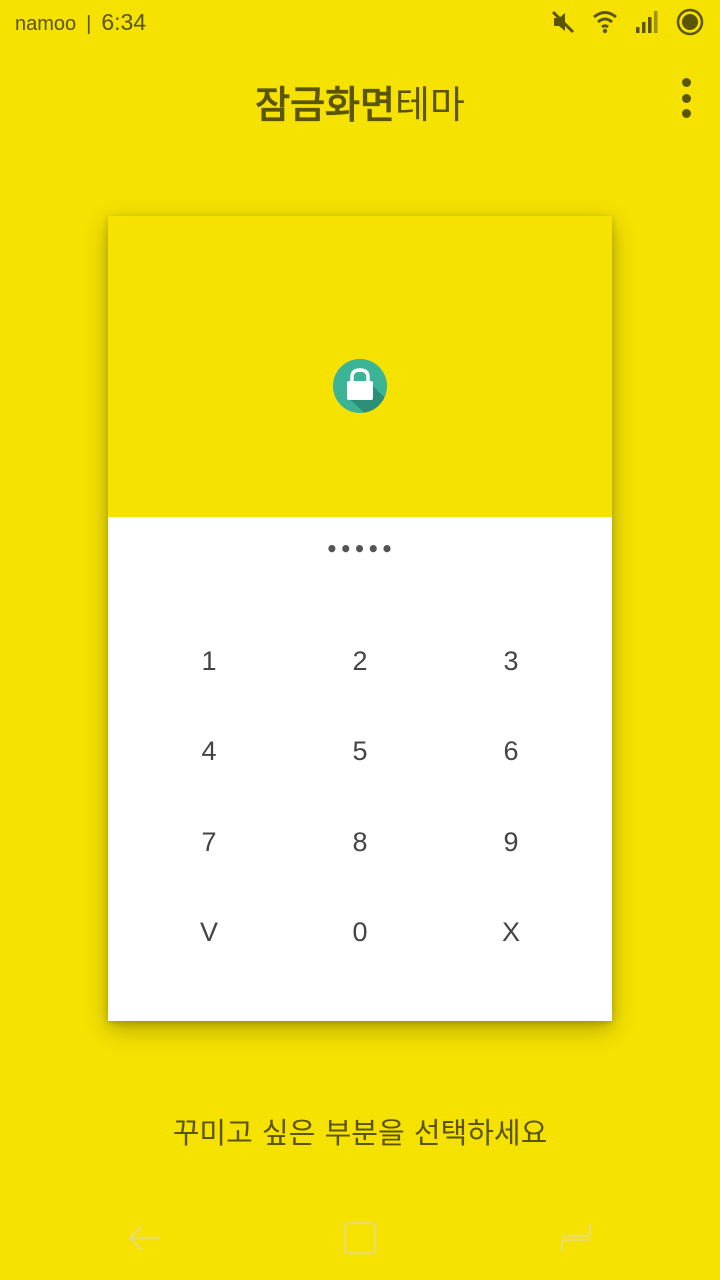 This screenshot has width=720, height=1280. Describe the element at coordinates (647, 22) in the screenshot. I see `signal-icon` at that location.